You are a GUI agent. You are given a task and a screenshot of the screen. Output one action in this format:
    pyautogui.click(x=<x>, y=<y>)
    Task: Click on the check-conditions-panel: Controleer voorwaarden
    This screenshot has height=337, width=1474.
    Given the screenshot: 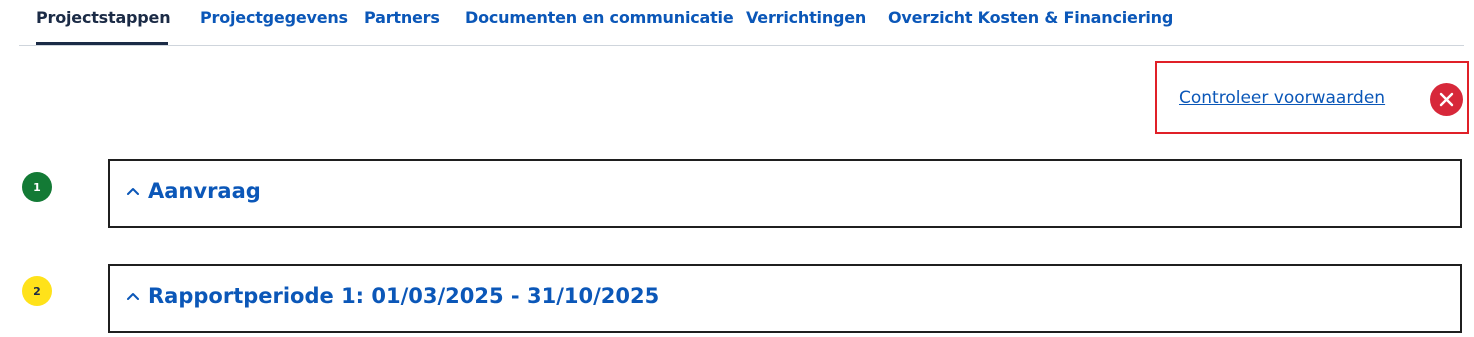 What is the action you would take?
    pyautogui.click(x=1312, y=97)
    